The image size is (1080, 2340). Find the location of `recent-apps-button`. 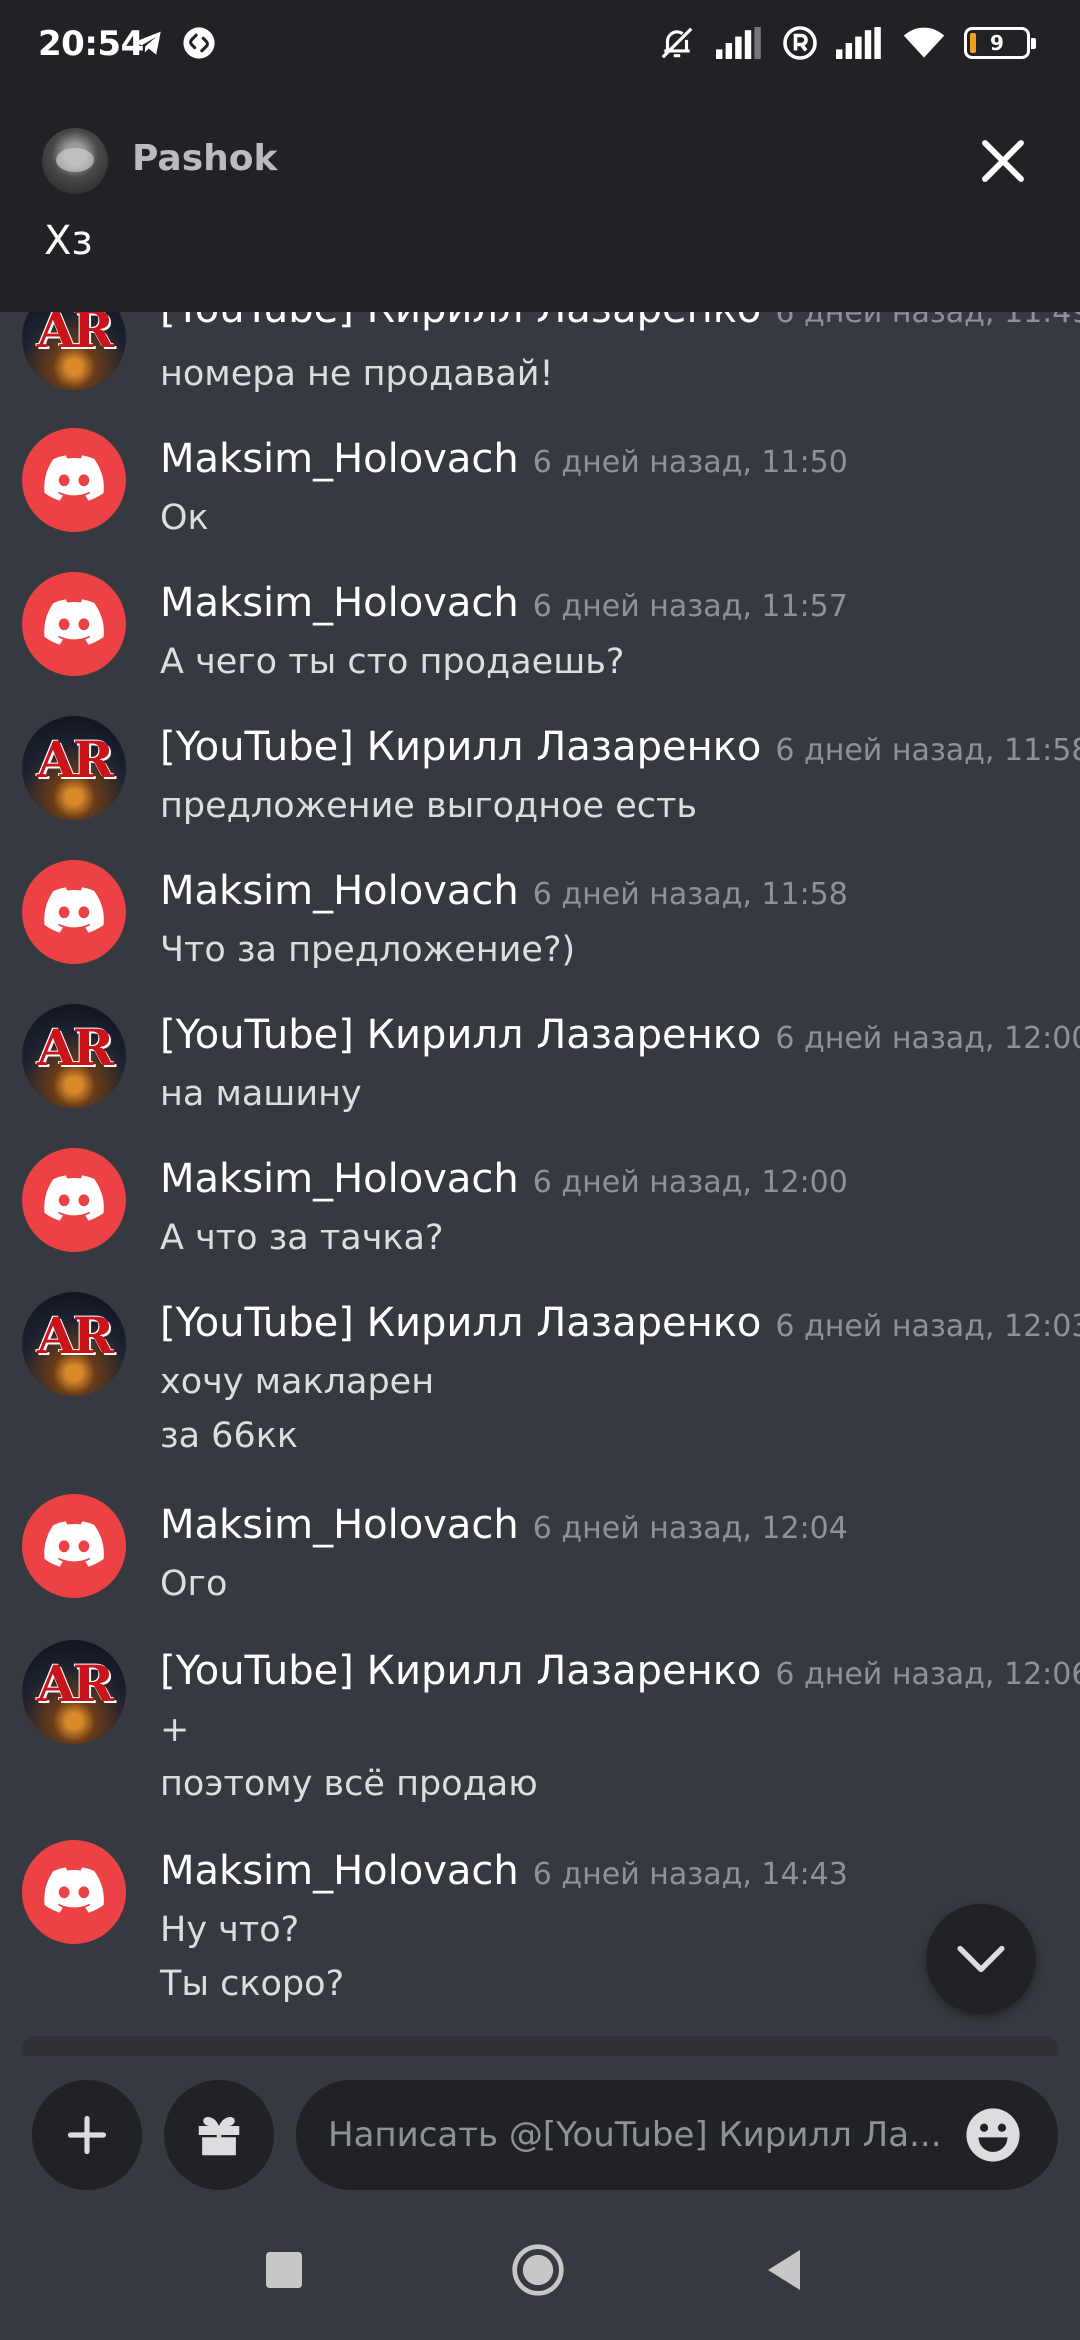

recent-apps-button is located at coordinates (284, 2270).